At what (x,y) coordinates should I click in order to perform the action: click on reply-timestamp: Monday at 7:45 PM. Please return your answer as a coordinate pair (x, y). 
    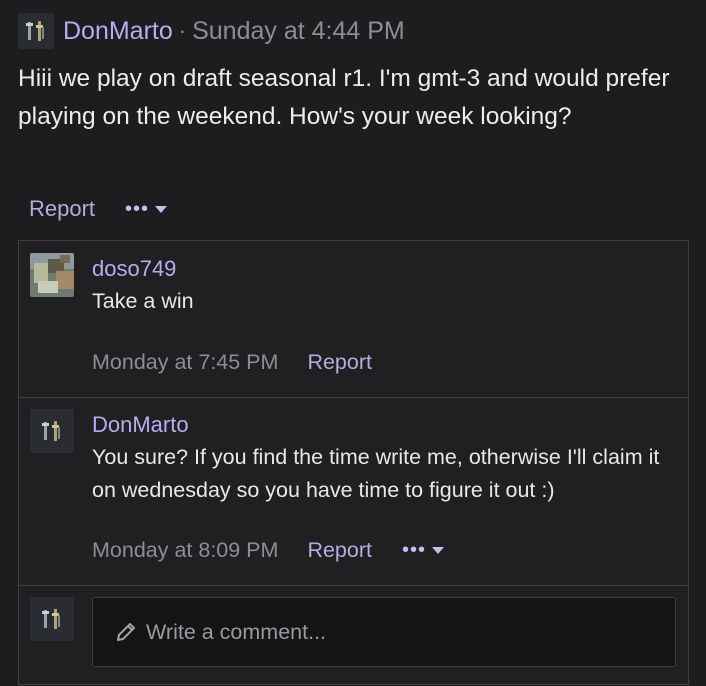
    Looking at the image, I should click on (185, 362).